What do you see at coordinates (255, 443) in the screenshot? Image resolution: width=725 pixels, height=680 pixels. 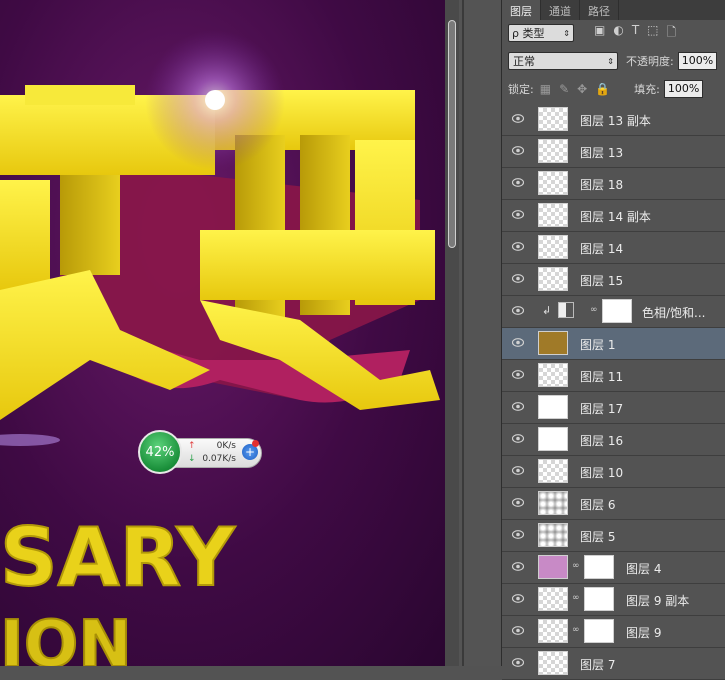 I see `notification-dot` at bounding box center [255, 443].